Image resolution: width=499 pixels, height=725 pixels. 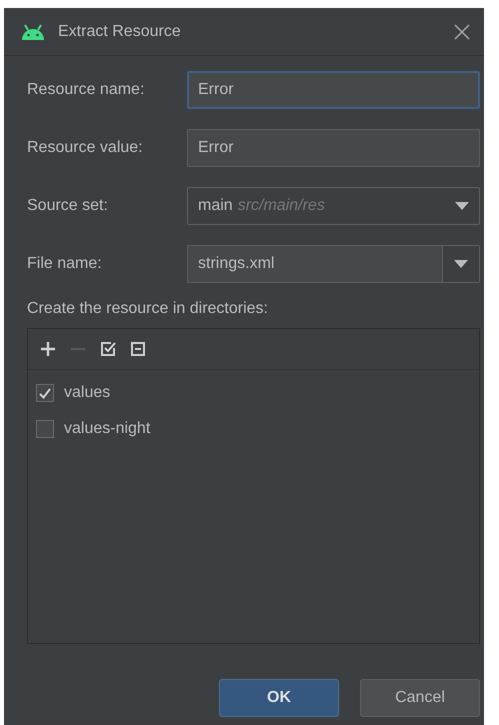 I want to click on combo-field: strings.xml, so click(x=333, y=264).